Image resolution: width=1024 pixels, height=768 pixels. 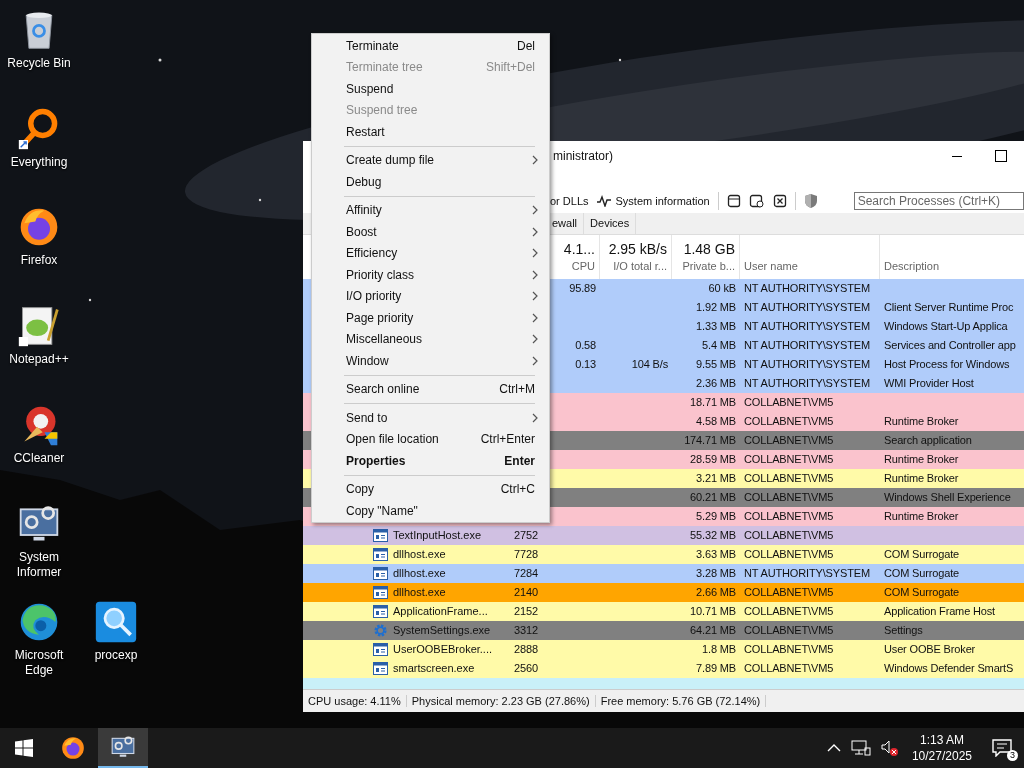 I want to click on memory-cell: 174.71 MB, so click(x=710, y=440).